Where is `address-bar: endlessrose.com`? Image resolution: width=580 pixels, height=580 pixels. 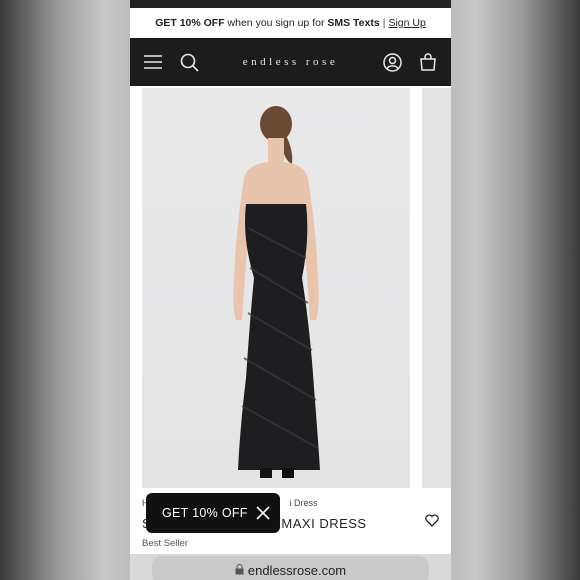
address-bar: endlessrose.com is located at coordinates (290, 568).